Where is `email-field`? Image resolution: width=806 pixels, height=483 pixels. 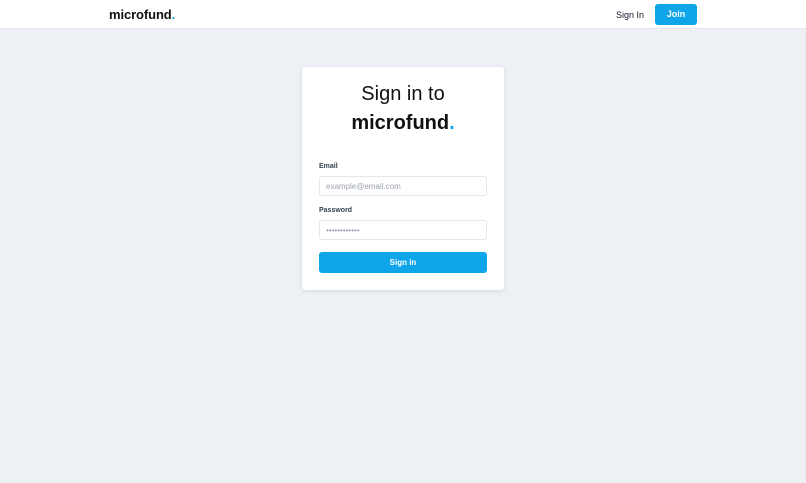 email-field is located at coordinates (403, 186).